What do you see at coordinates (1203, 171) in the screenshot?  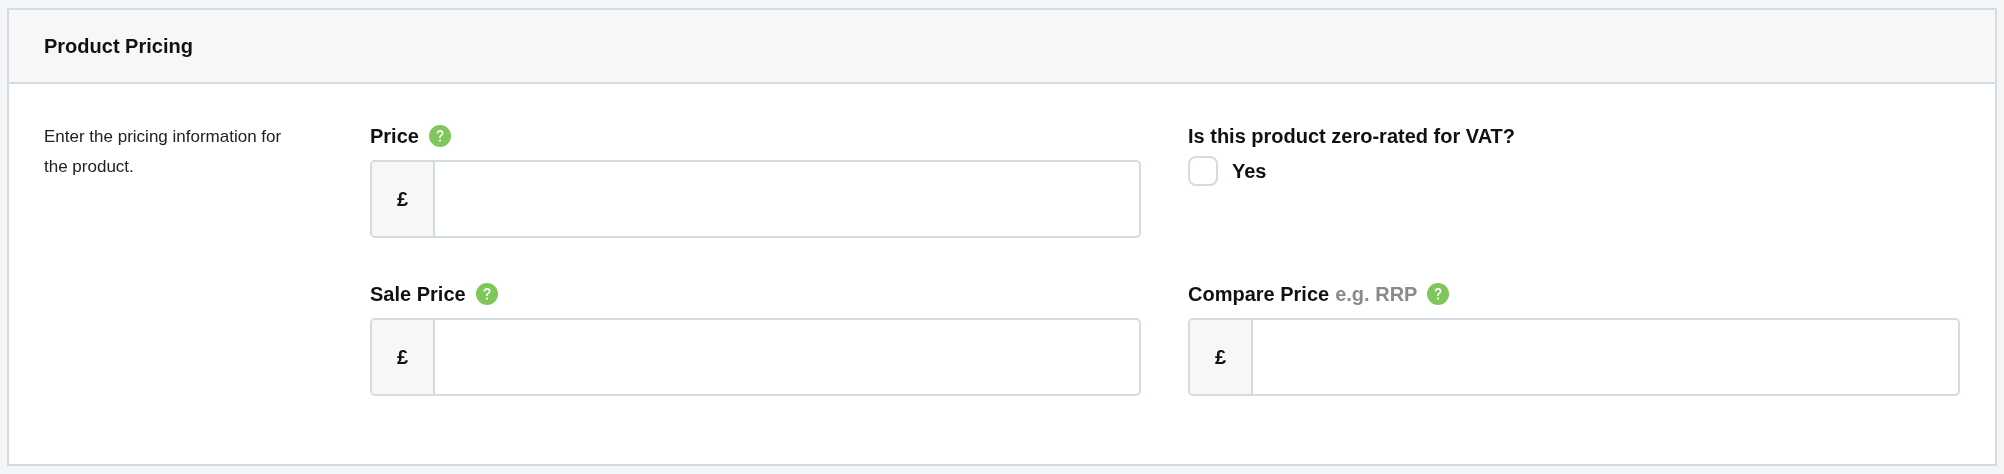 I see `checkbox` at bounding box center [1203, 171].